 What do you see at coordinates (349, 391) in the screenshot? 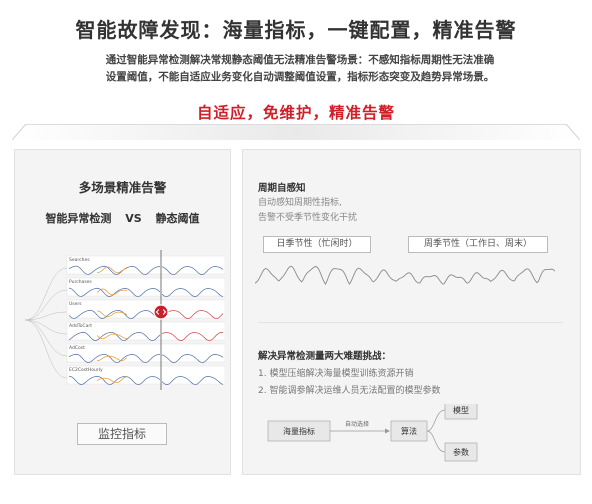
I see `challenge-item-2: 2. 智能调参解决运维人员无法配置的模型参数` at bounding box center [349, 391].